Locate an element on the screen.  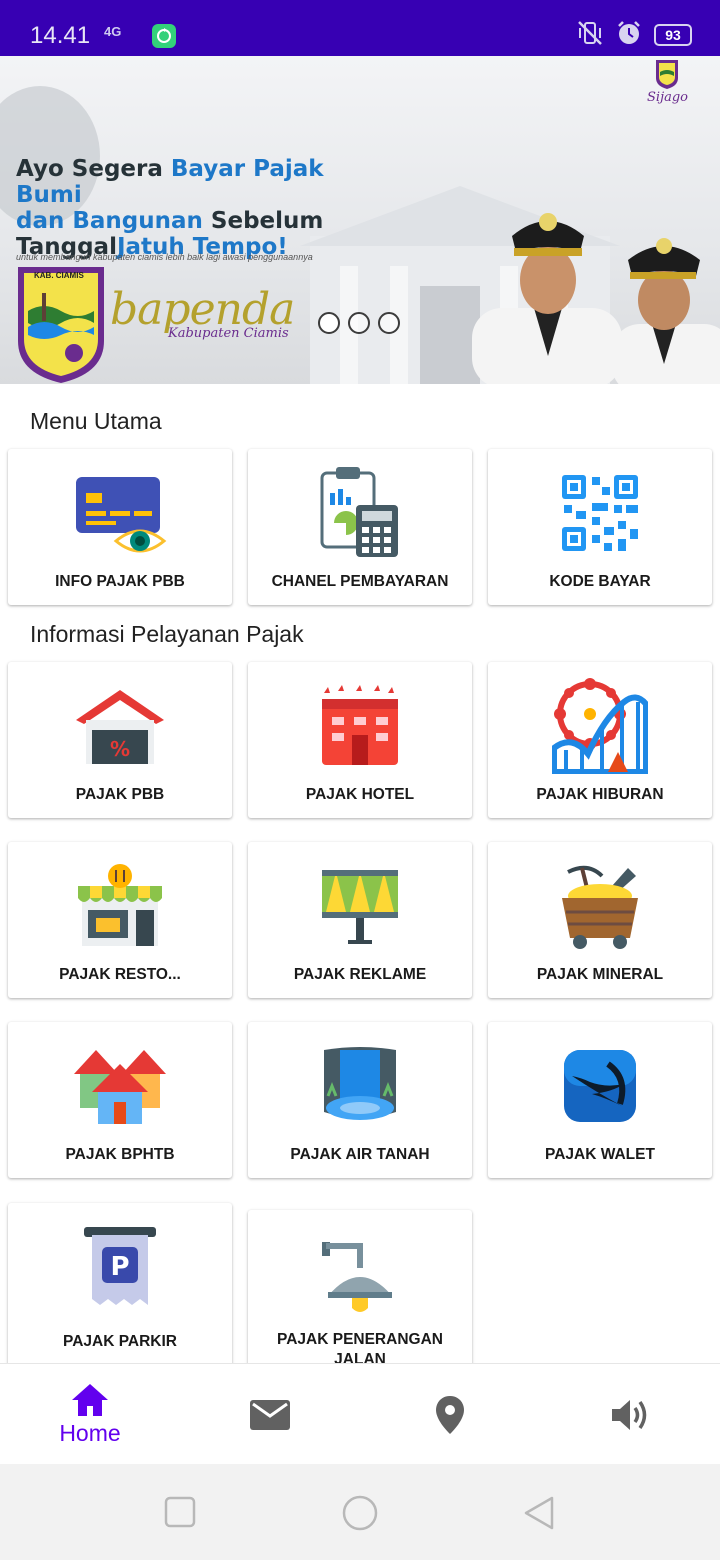
speaker-icon is located at coordinates (629, 1414).